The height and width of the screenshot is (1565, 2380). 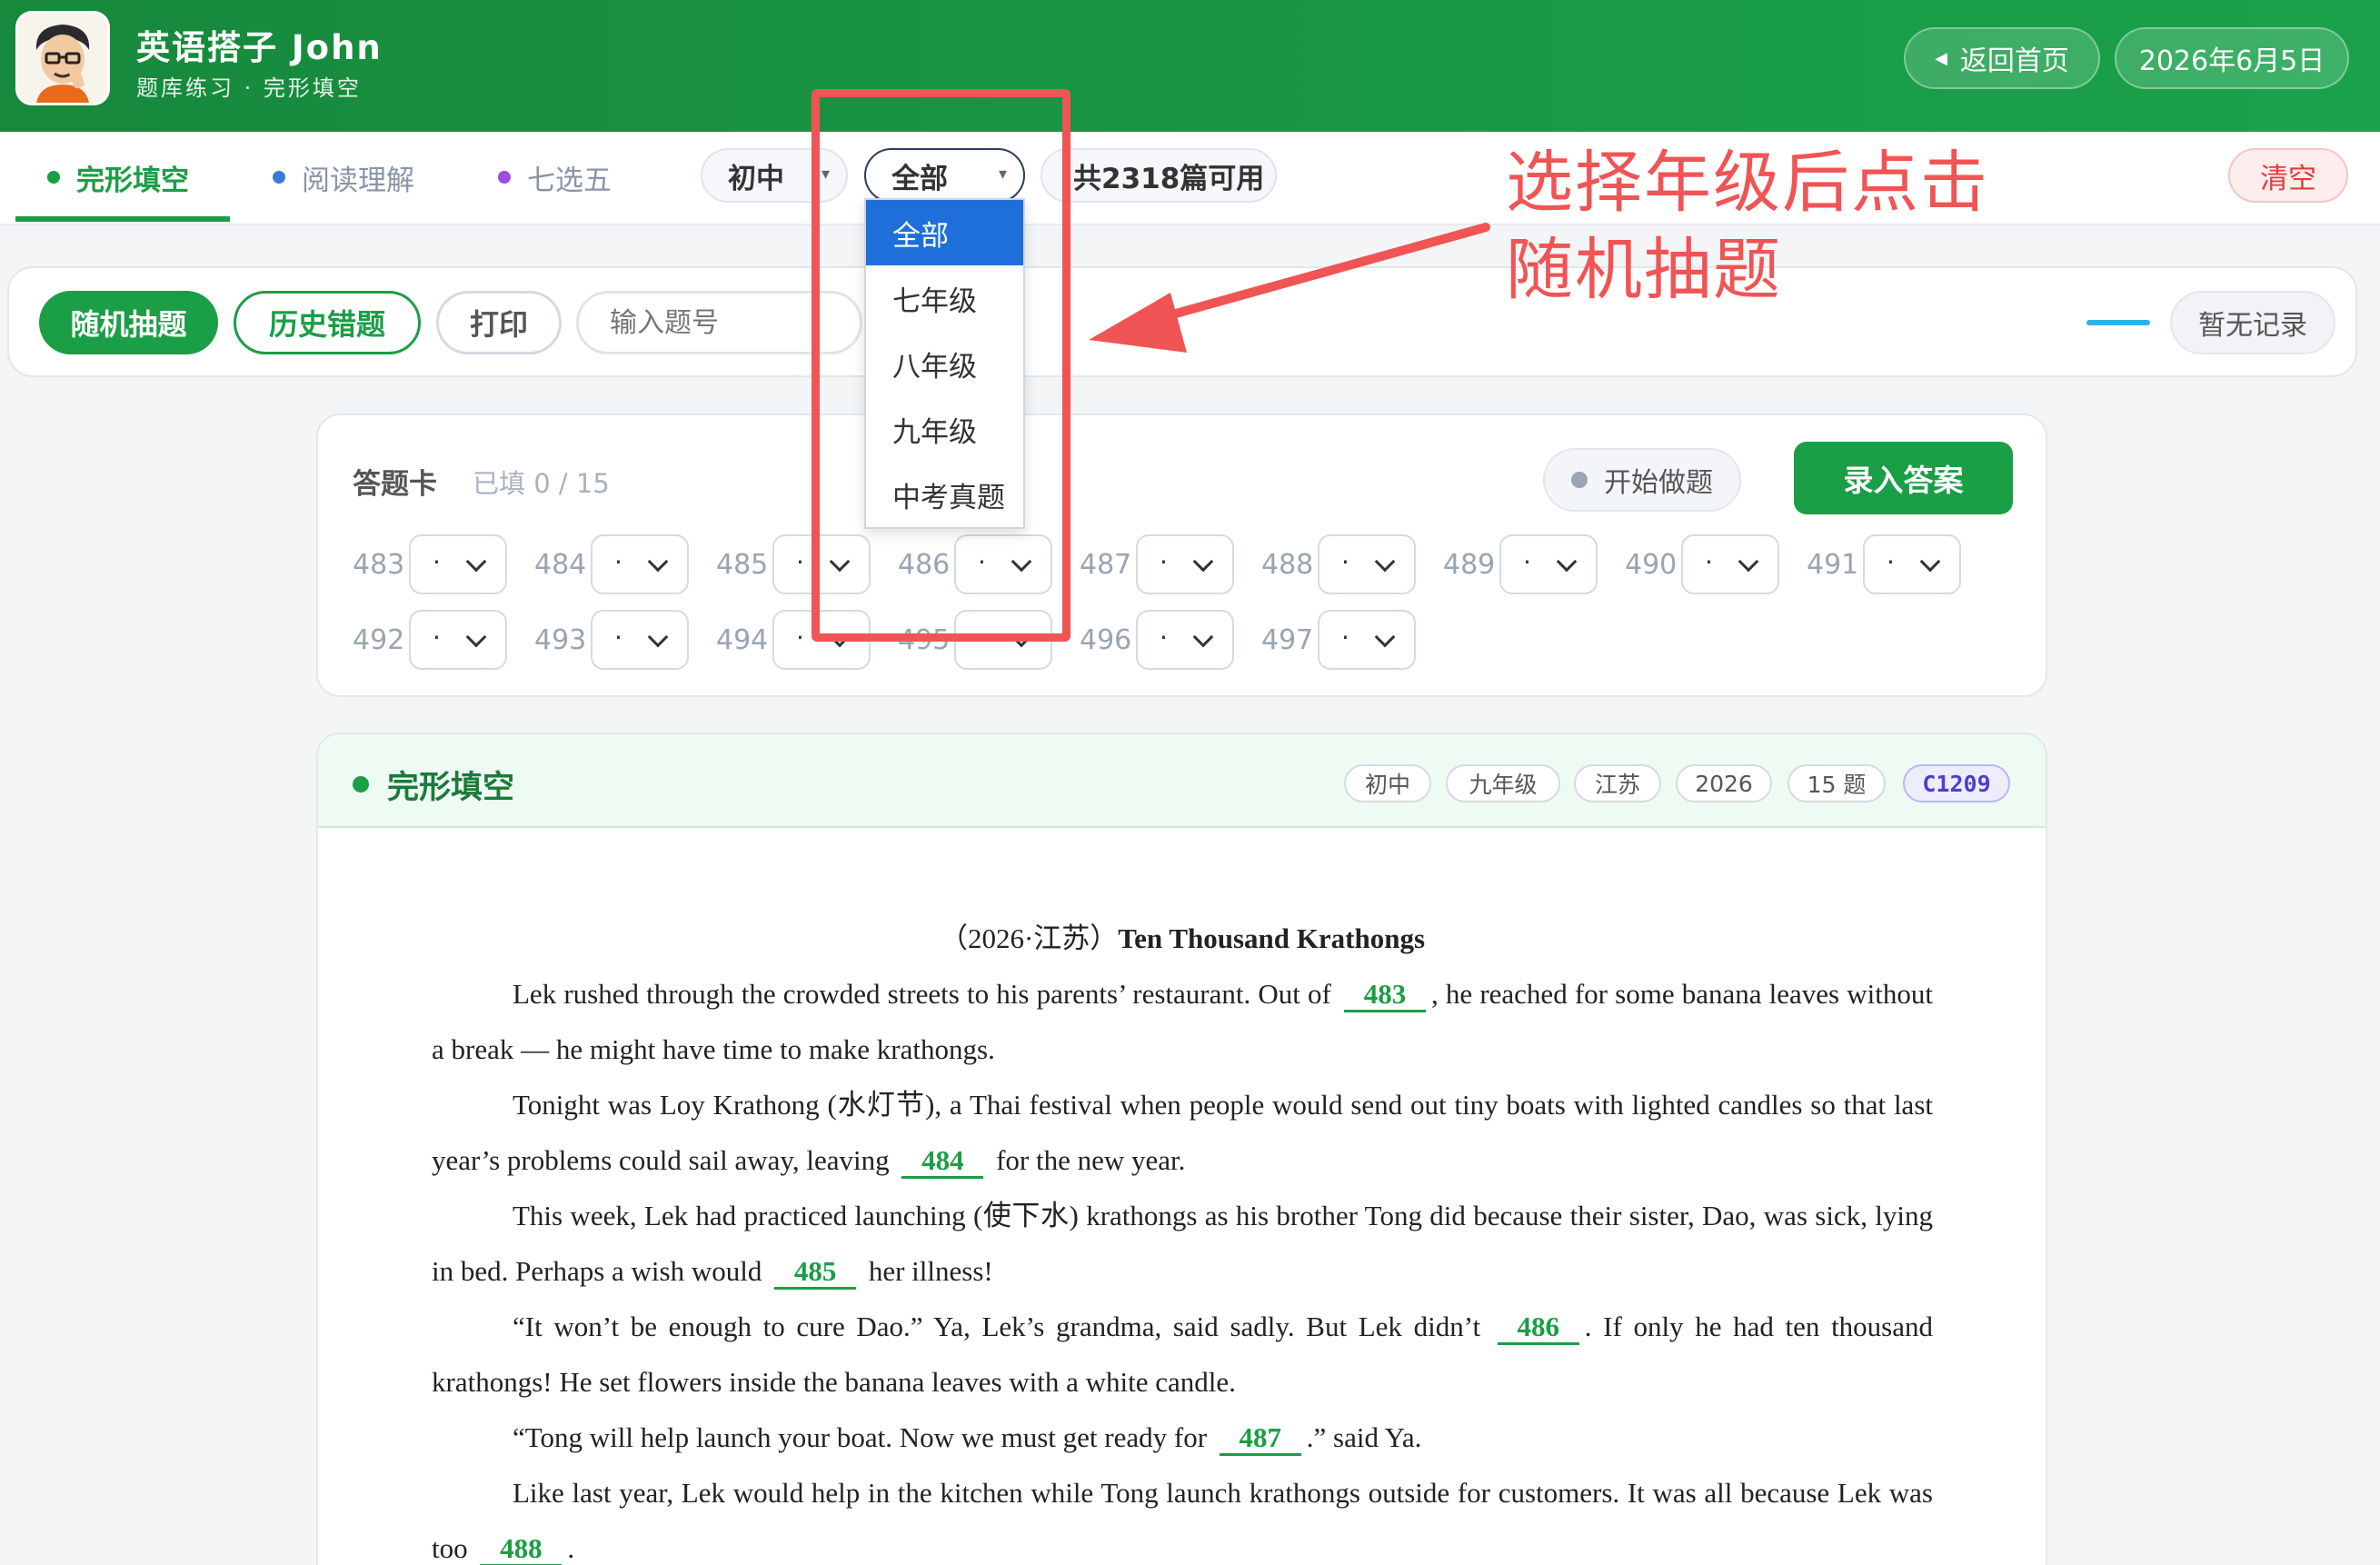 I want to click on answer-slot: 493 ·, so click(x=611, y=640).